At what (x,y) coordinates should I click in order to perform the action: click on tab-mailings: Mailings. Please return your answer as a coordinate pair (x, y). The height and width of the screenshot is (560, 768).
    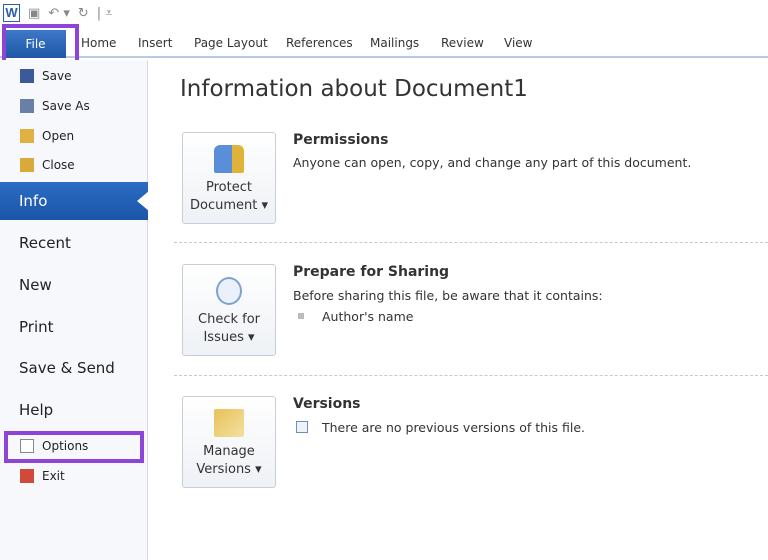
    Looking at the image, I should click on (394, 43).